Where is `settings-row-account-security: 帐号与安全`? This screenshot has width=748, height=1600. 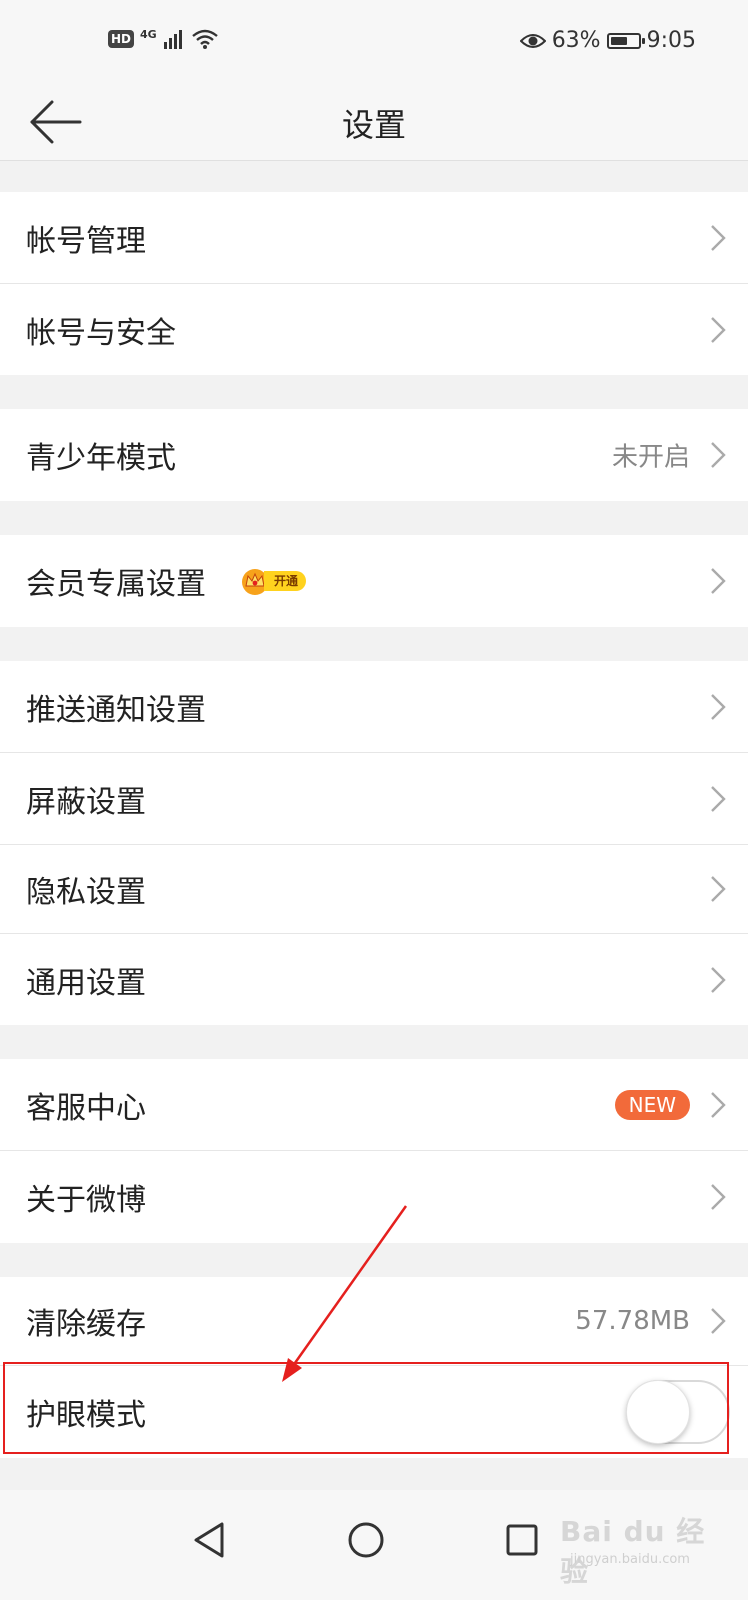
settings-row-account-security: 帐号与安全 is located at coordinates (374, 329).